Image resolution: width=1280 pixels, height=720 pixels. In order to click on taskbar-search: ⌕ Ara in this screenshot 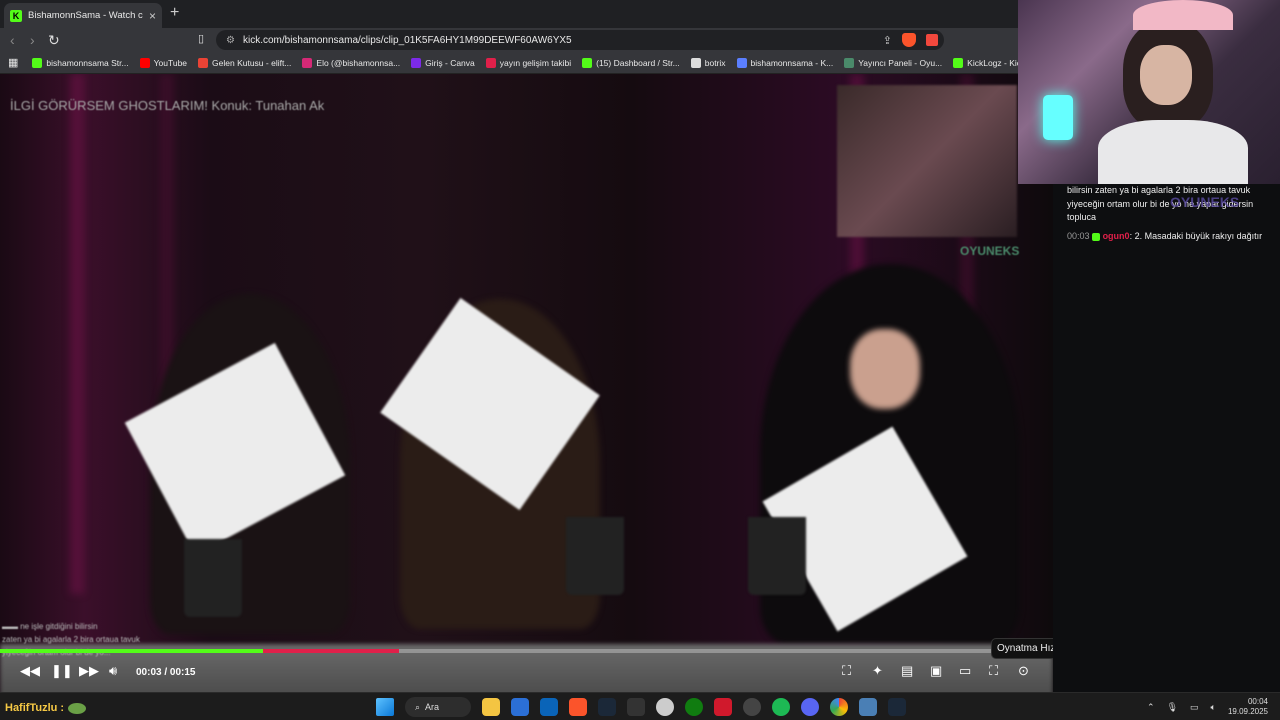, I will do `click(438, 707)`.